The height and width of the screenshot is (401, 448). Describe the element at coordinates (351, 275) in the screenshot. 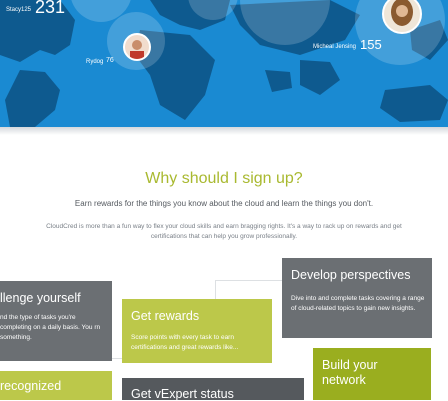

I see `card-title: Develop perspectives` at that location.